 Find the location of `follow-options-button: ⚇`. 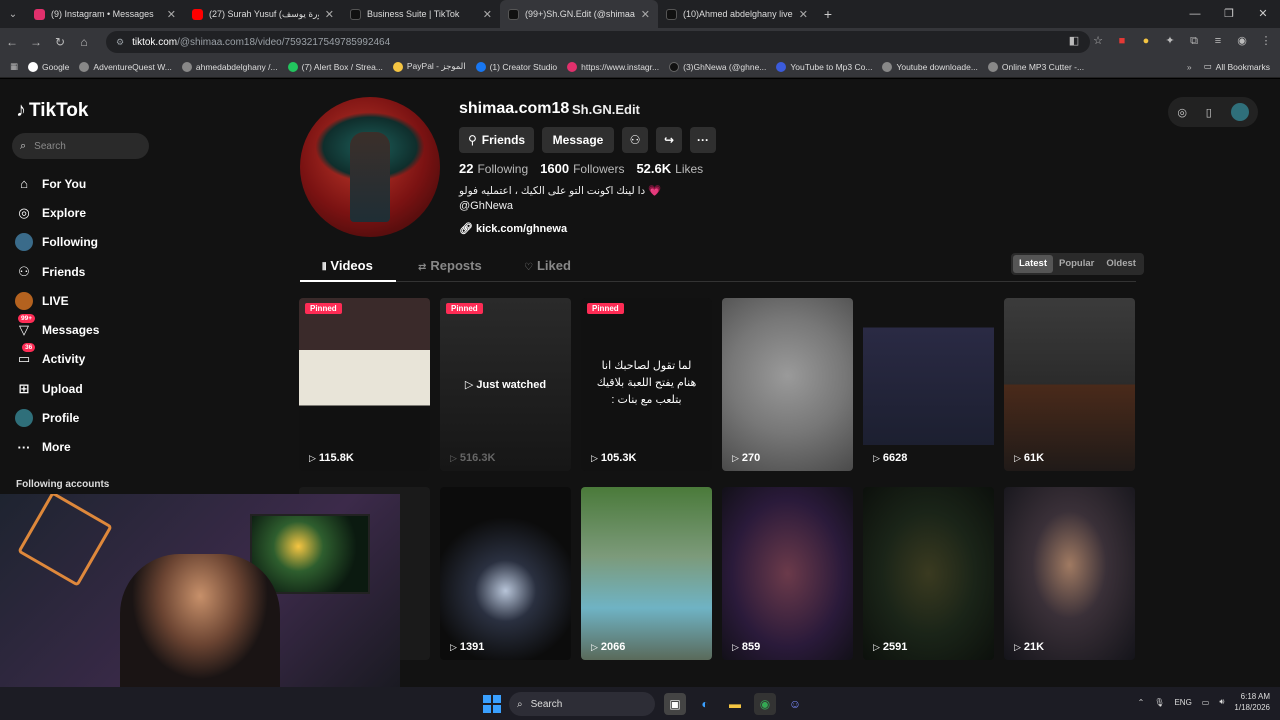

follow-options-button: ⚇ is located at coordinates (635, 140).